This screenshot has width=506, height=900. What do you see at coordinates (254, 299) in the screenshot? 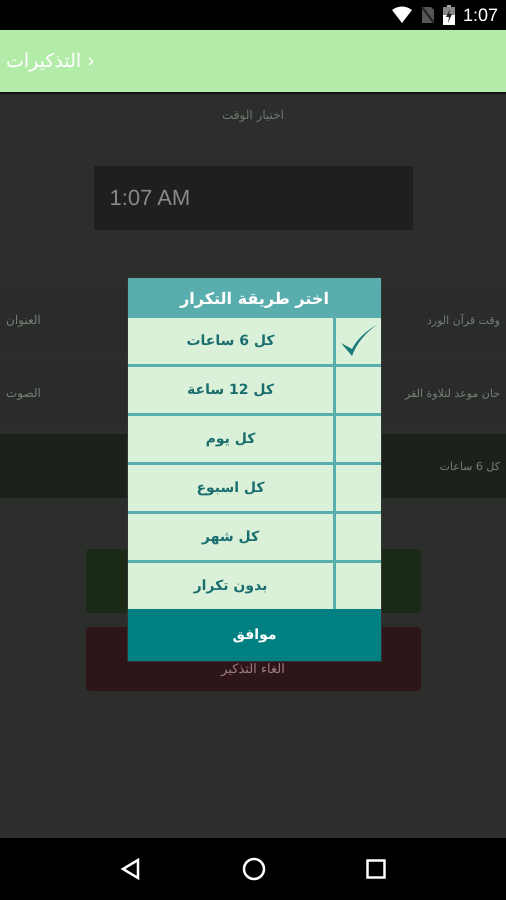
I see `dialog-title: اختر طريقة التكرار` at bounding box center [254, 299].